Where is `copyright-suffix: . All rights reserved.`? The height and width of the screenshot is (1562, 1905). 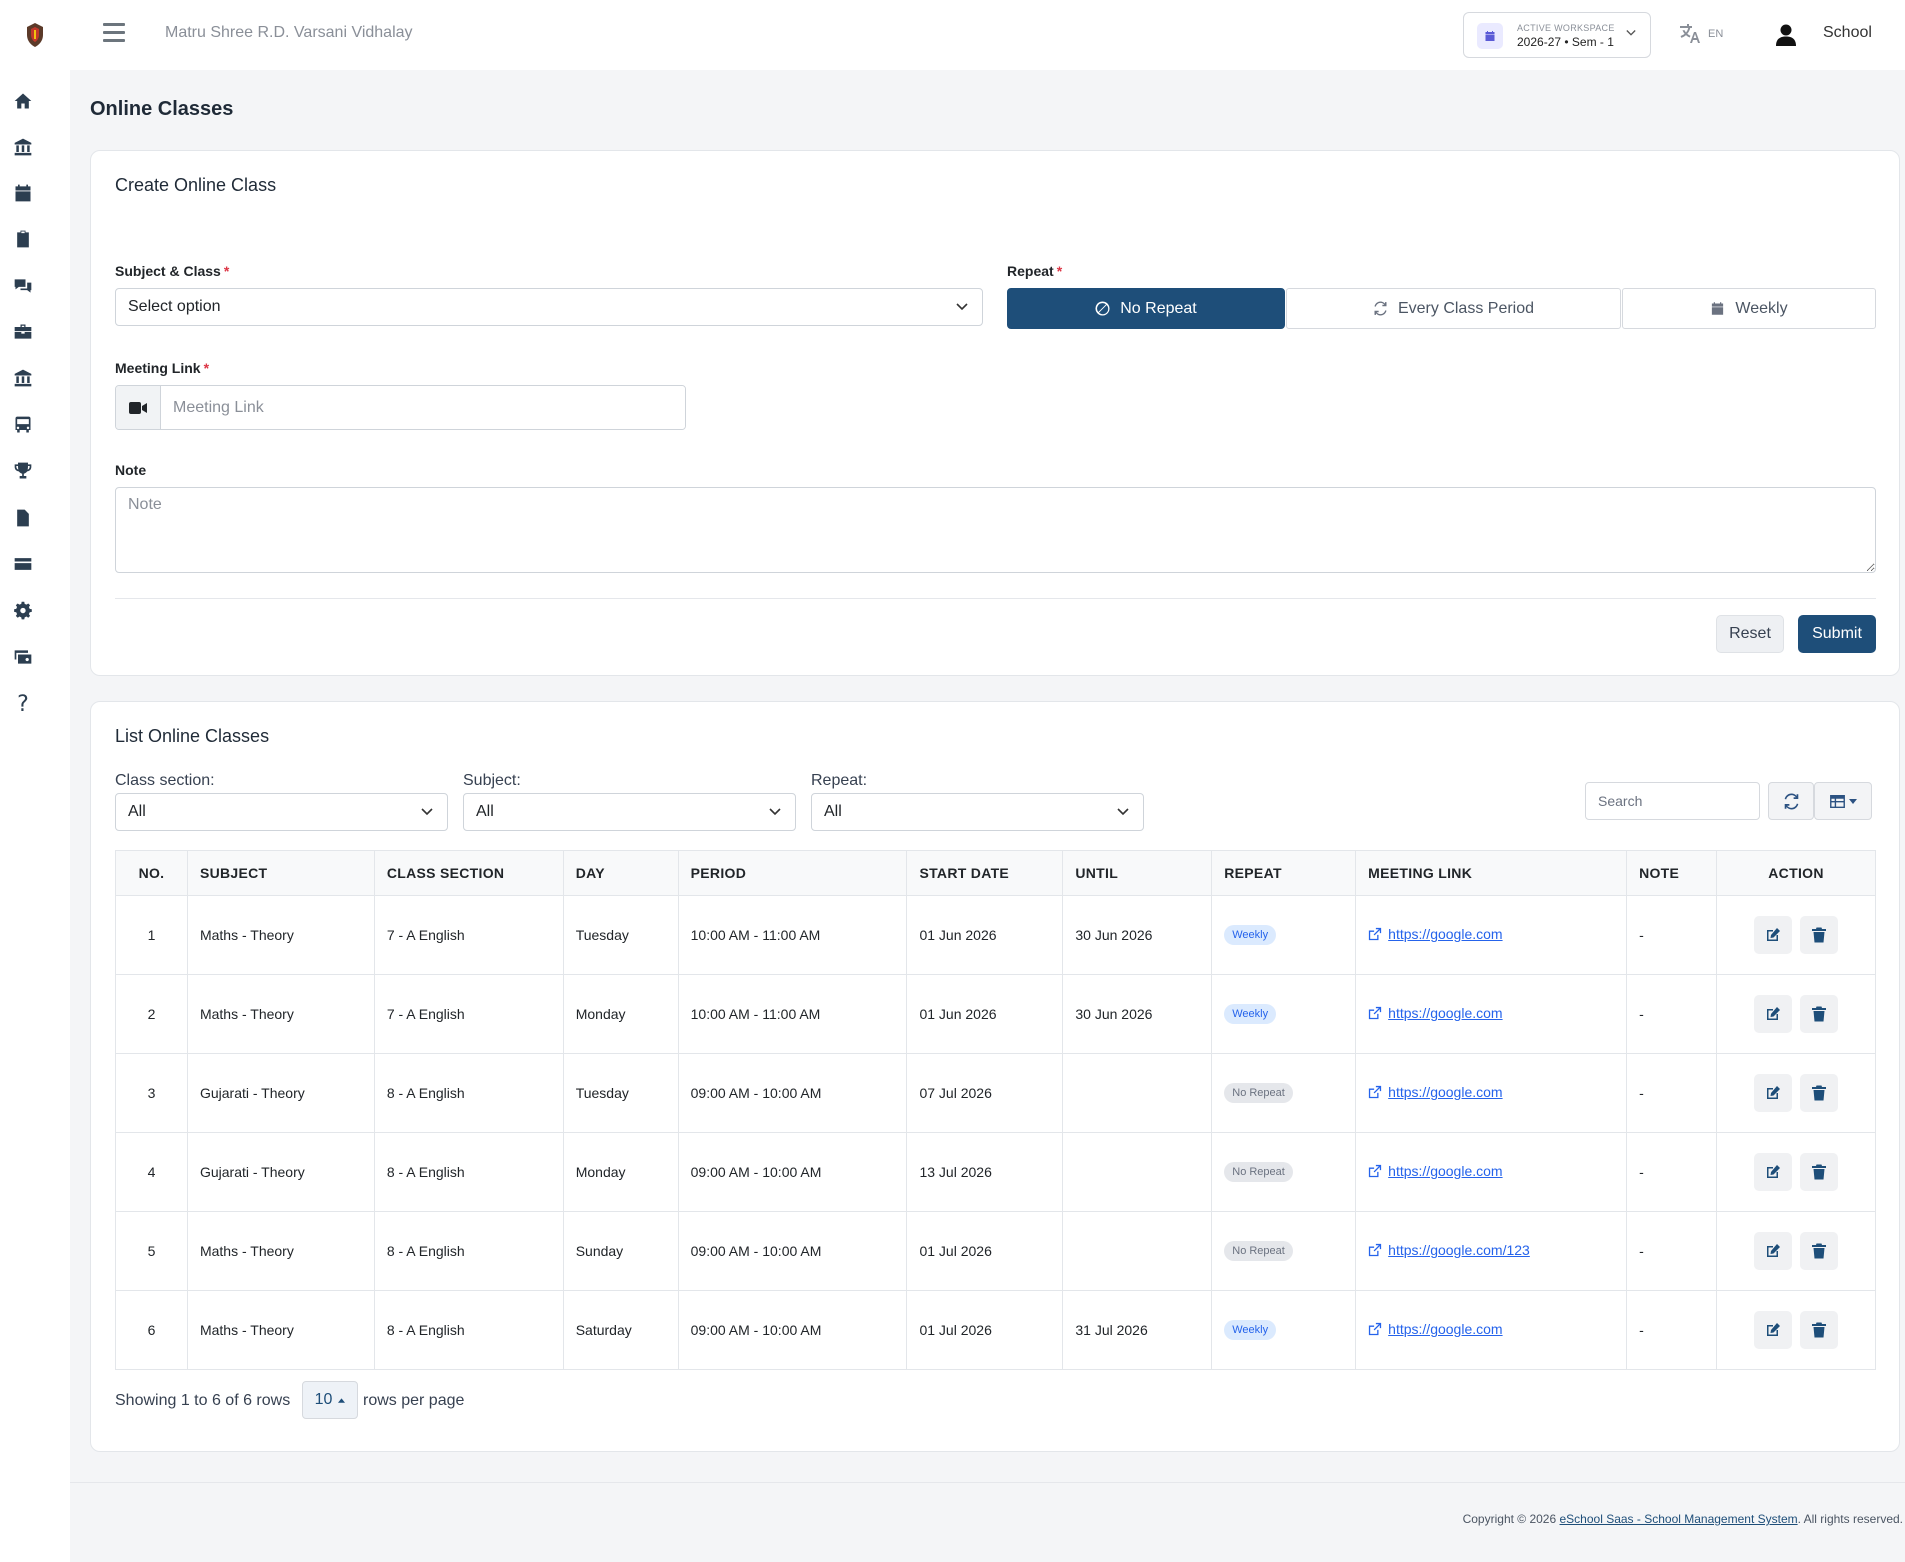
copyright-suffix: . All rights reserved. is located at coordinates (1850, 1519).